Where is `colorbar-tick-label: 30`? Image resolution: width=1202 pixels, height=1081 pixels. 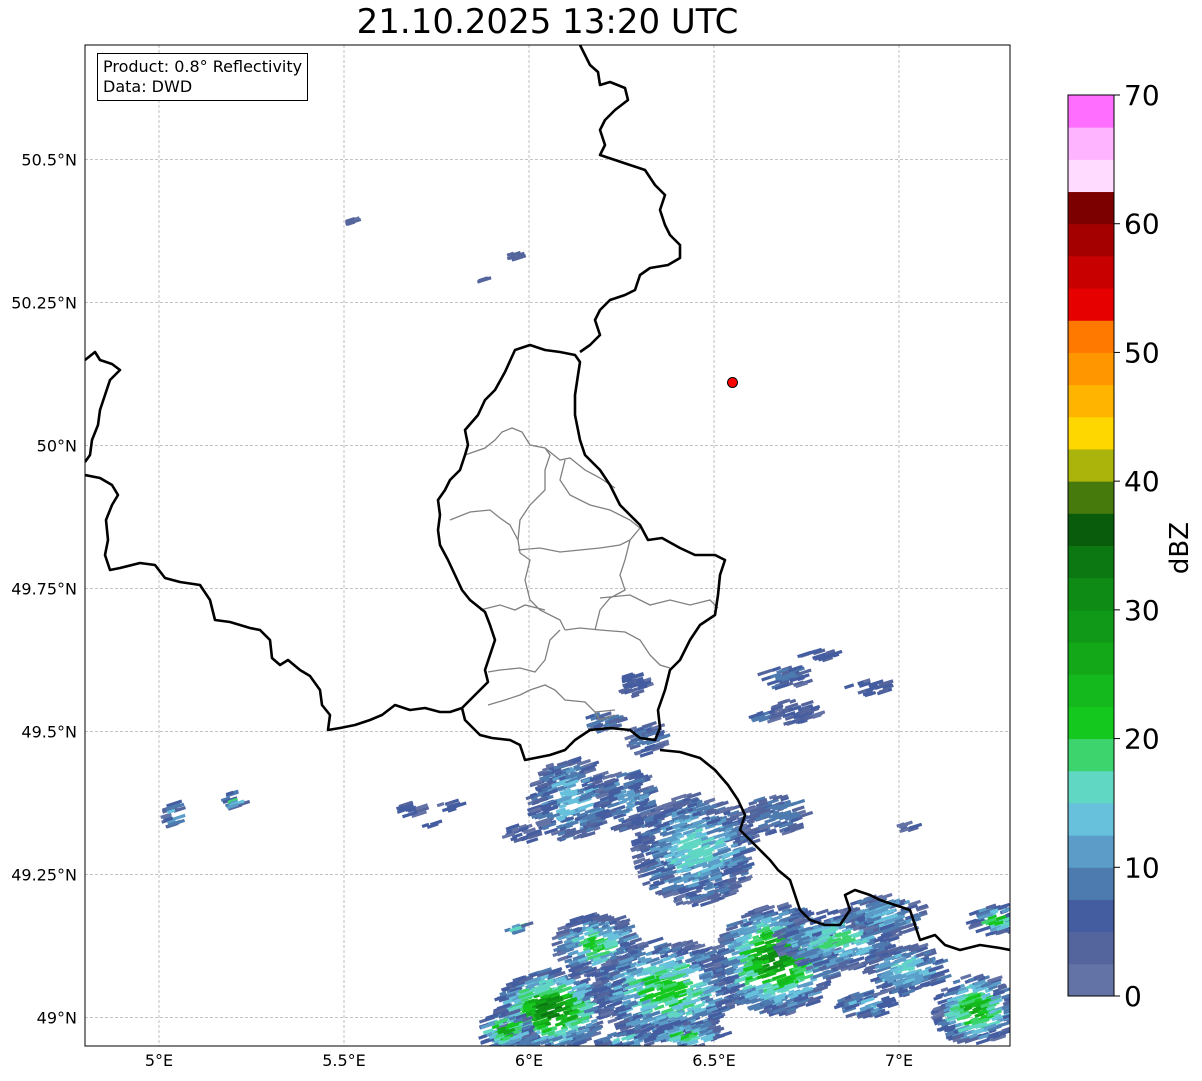
colorbar-tick-label: 30 is located at coordinates (1142, 610).